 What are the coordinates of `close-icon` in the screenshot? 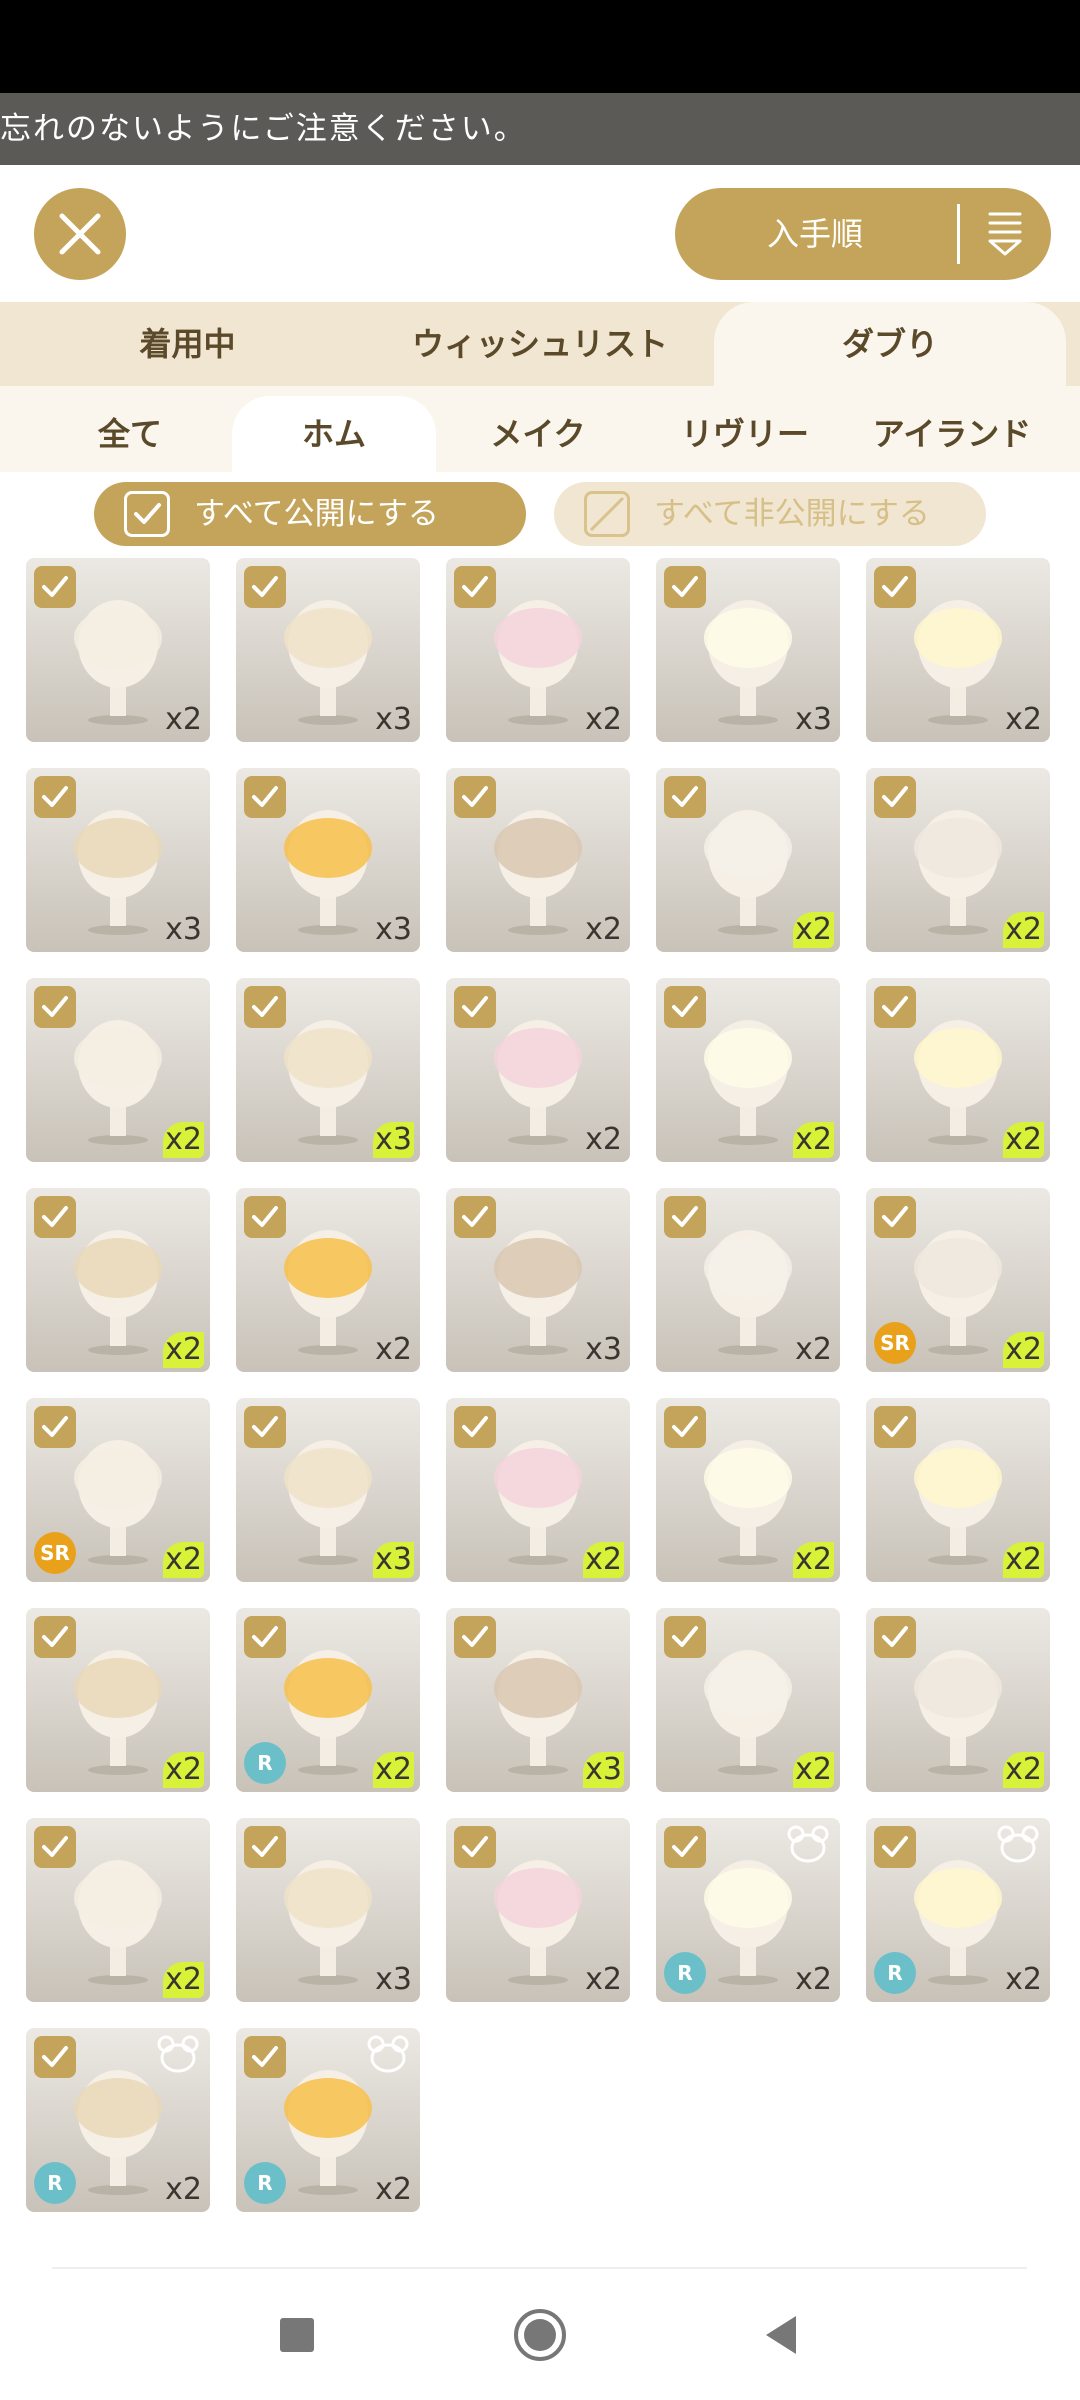 It's located at (80, 234).